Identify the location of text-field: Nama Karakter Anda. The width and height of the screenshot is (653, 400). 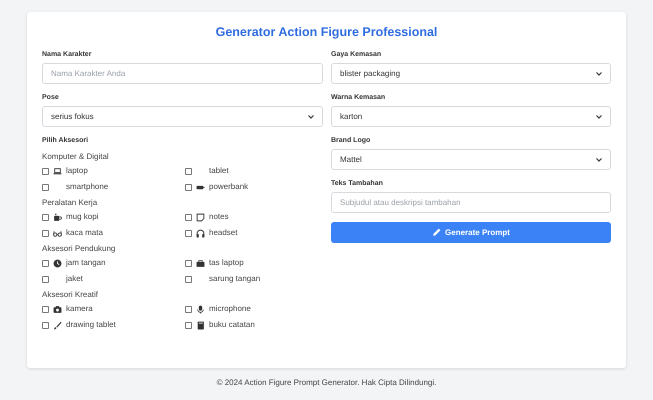
(182, 73).